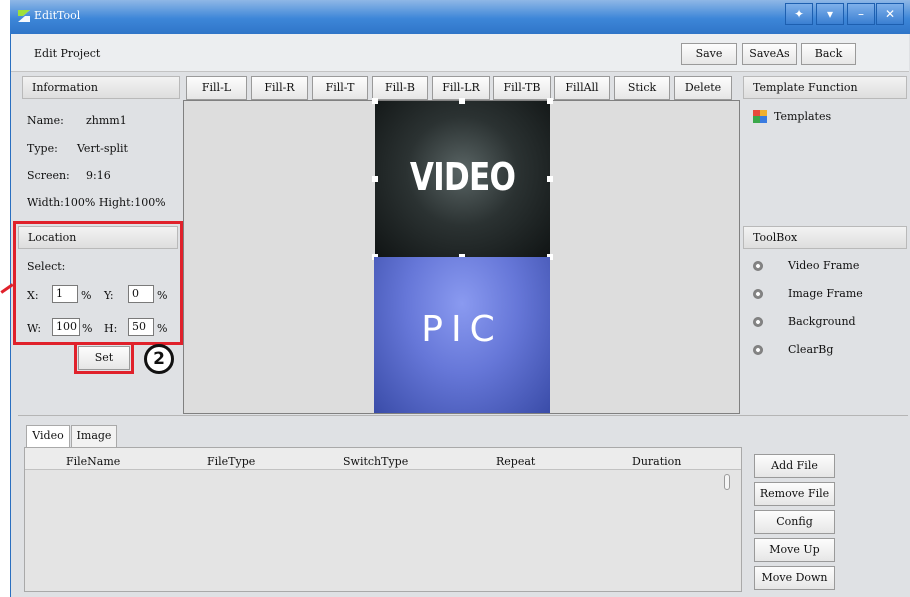  Describe the element at coordinates (769, 54) in the screenshot. I see `save-as-button: SaveAs` at that location.